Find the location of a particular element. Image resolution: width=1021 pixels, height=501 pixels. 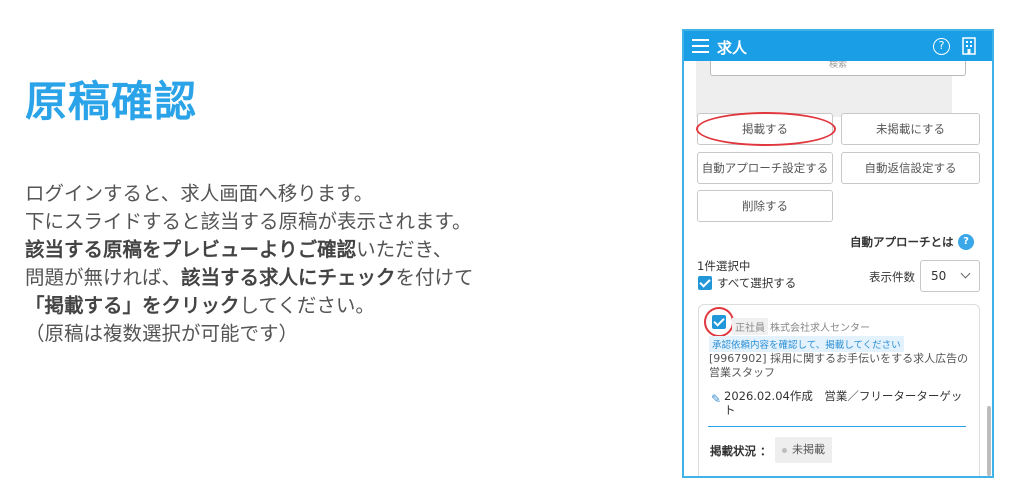

plain-text: してください。 is located at coordinates (307, 305).